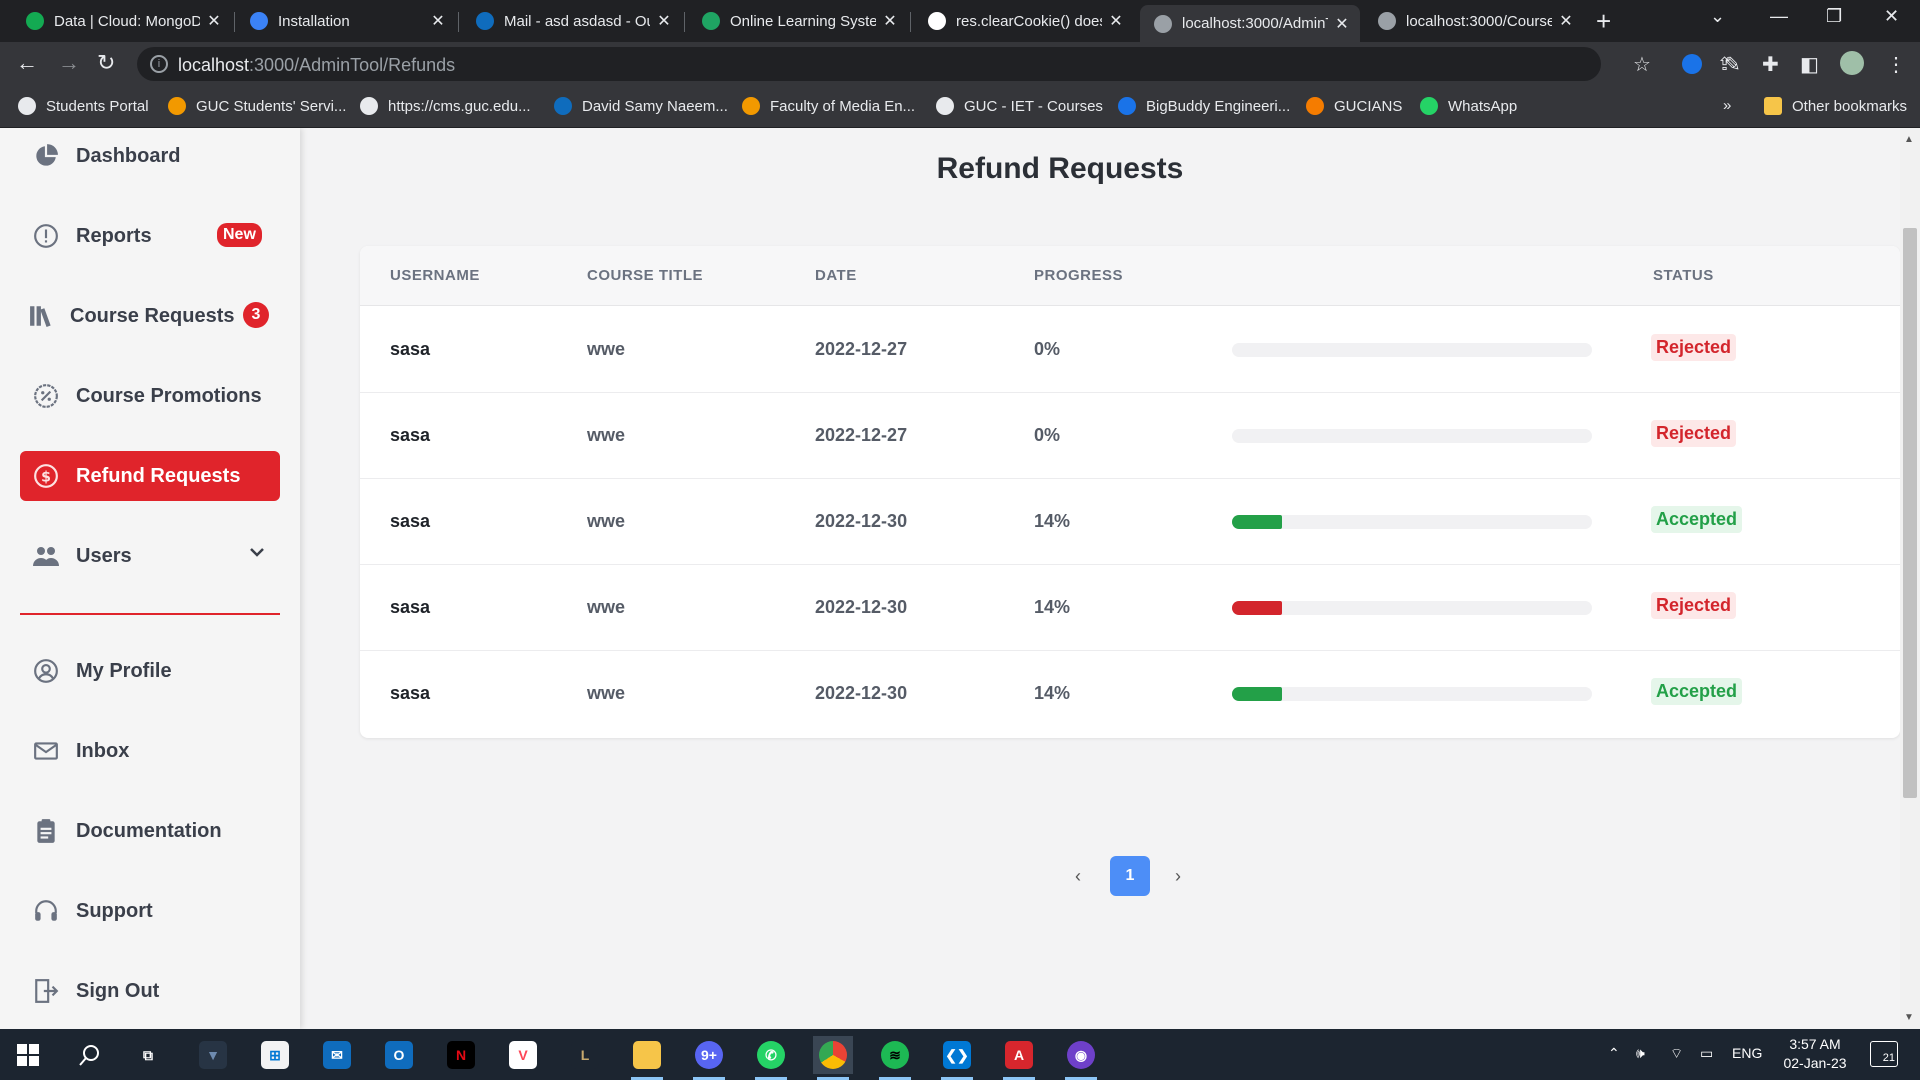 The image size is (1920, 1080). Describe the element at coordinates (1815, 1054) in the screenshot. I see `system-clock: 3:57 AM 02-Jan-23` at that location.